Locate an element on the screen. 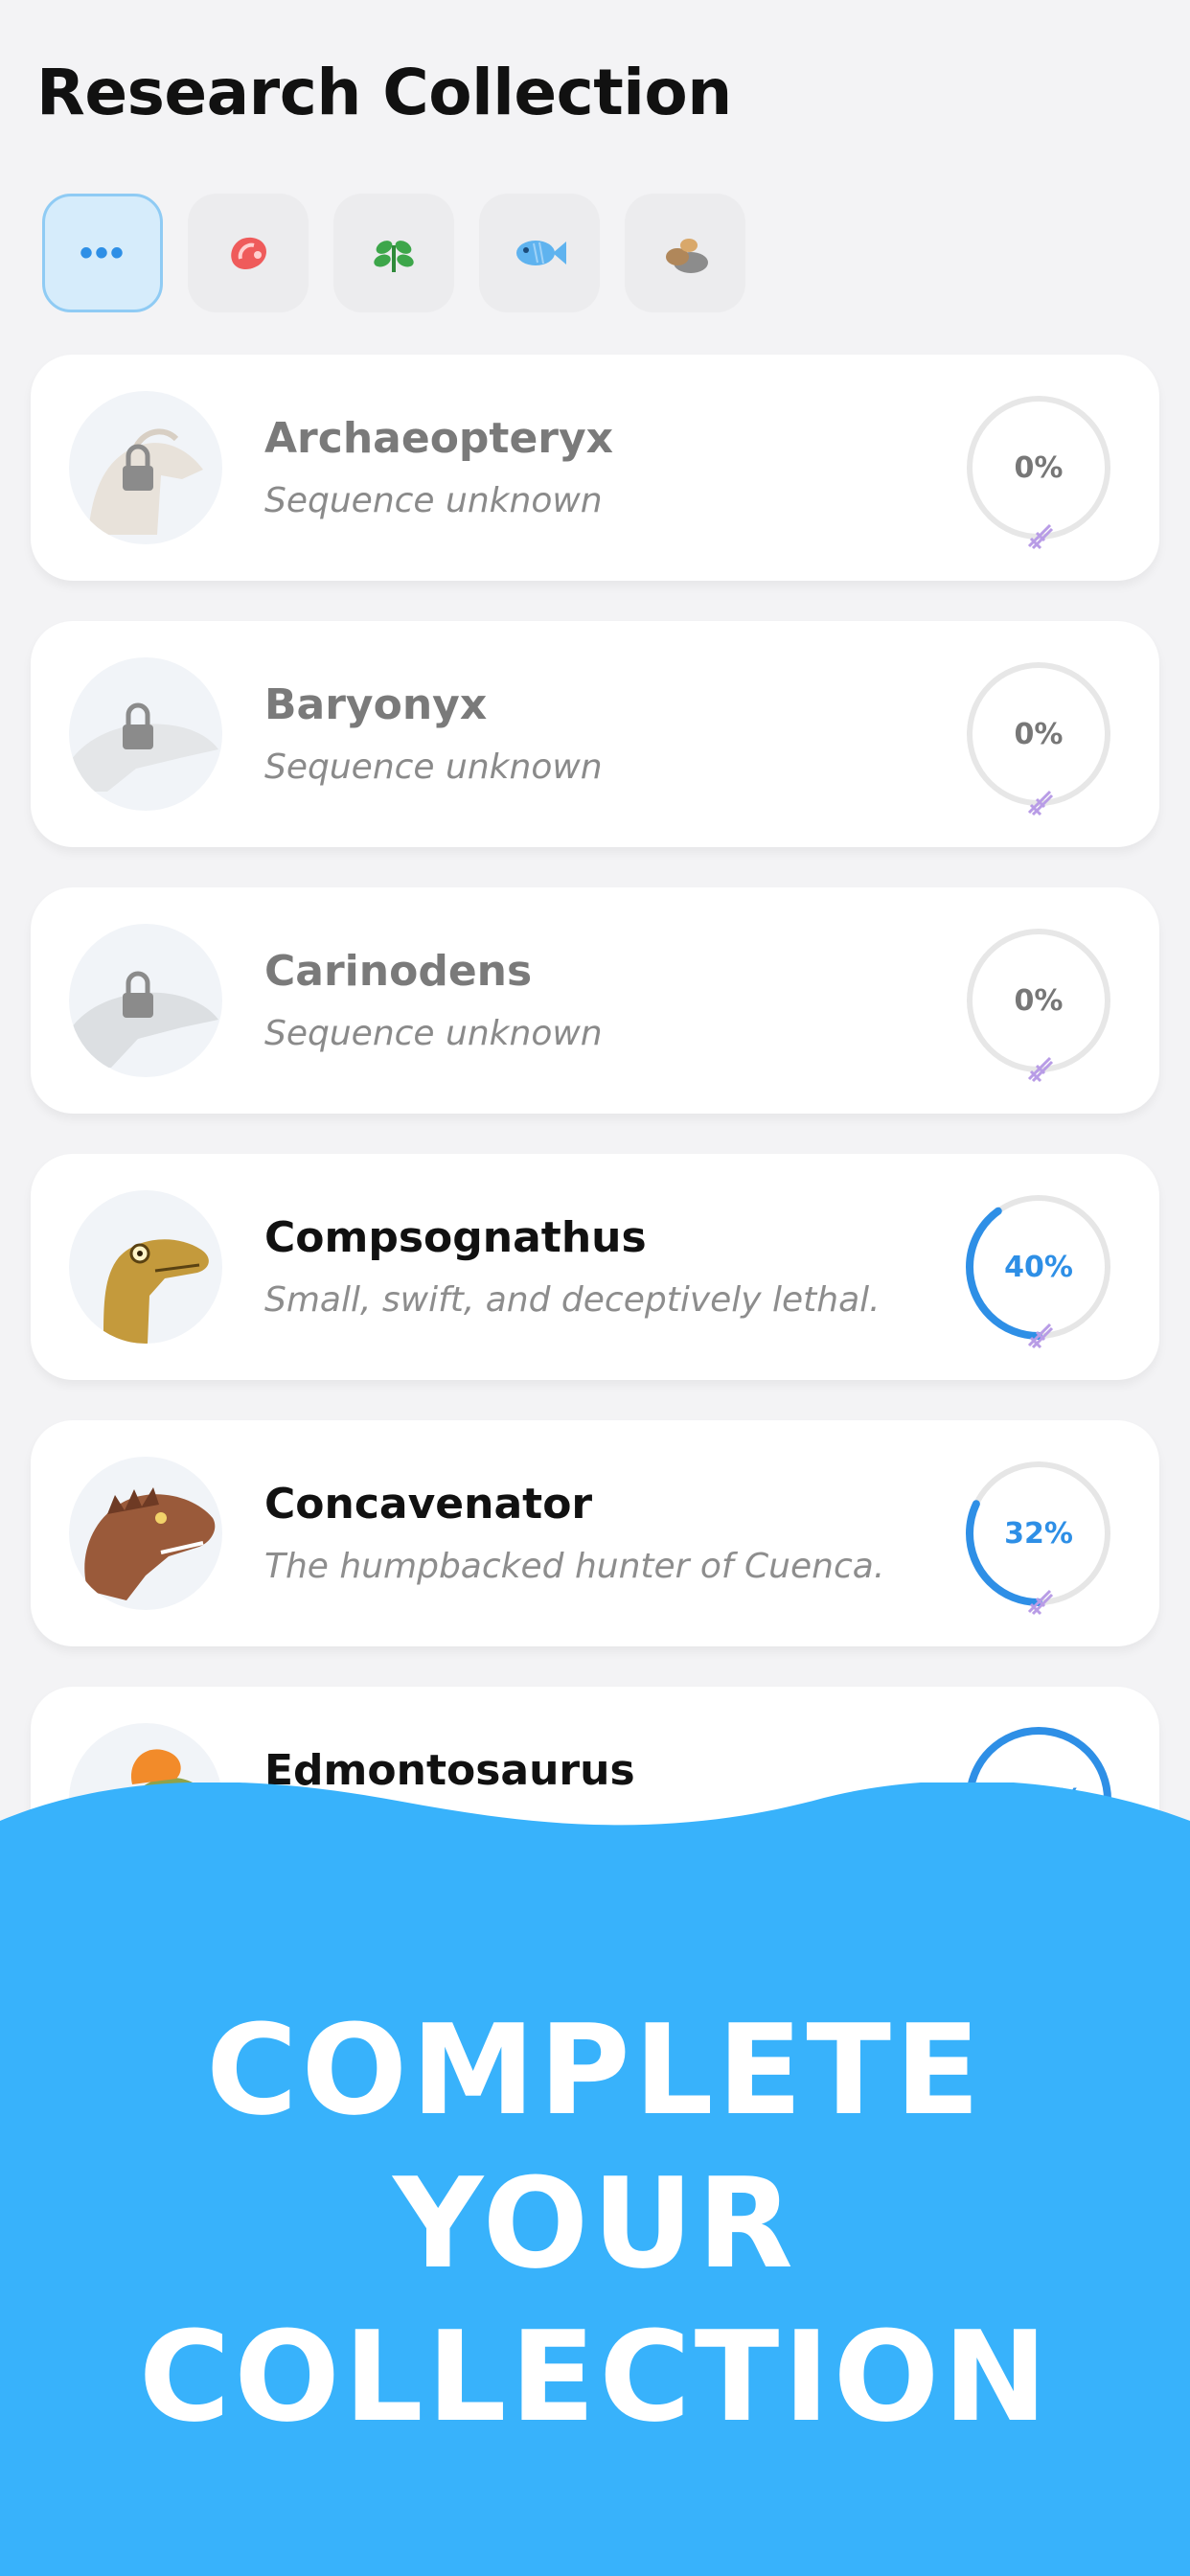 The image size is (1190, 2576). dino-avatar-concavenator is located at coordinates (146, 1533).